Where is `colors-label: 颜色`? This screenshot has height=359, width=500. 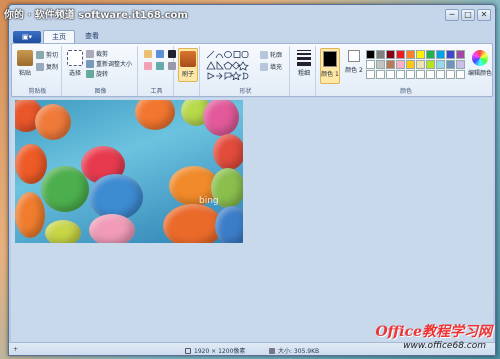
colors-label: 颜色 is located at coordinates (405, 91).